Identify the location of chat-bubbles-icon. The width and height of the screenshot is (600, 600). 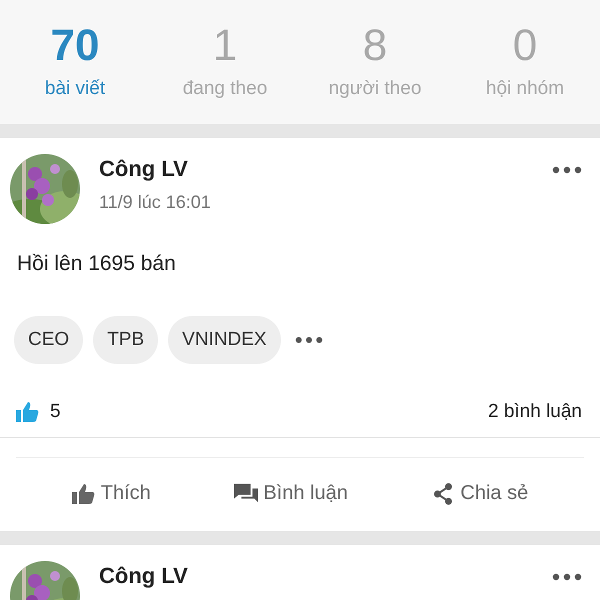
(246, 493).